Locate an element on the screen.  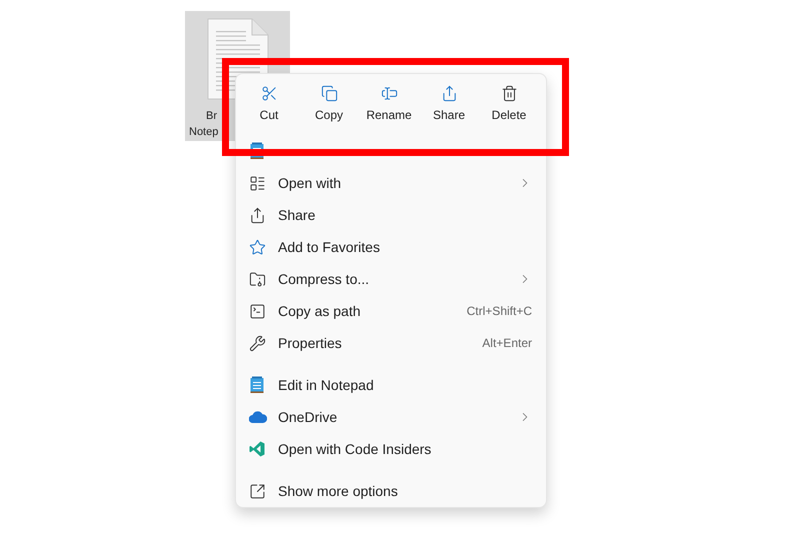
menu-item-label: OneDrive is located at coordinates (308, 417).